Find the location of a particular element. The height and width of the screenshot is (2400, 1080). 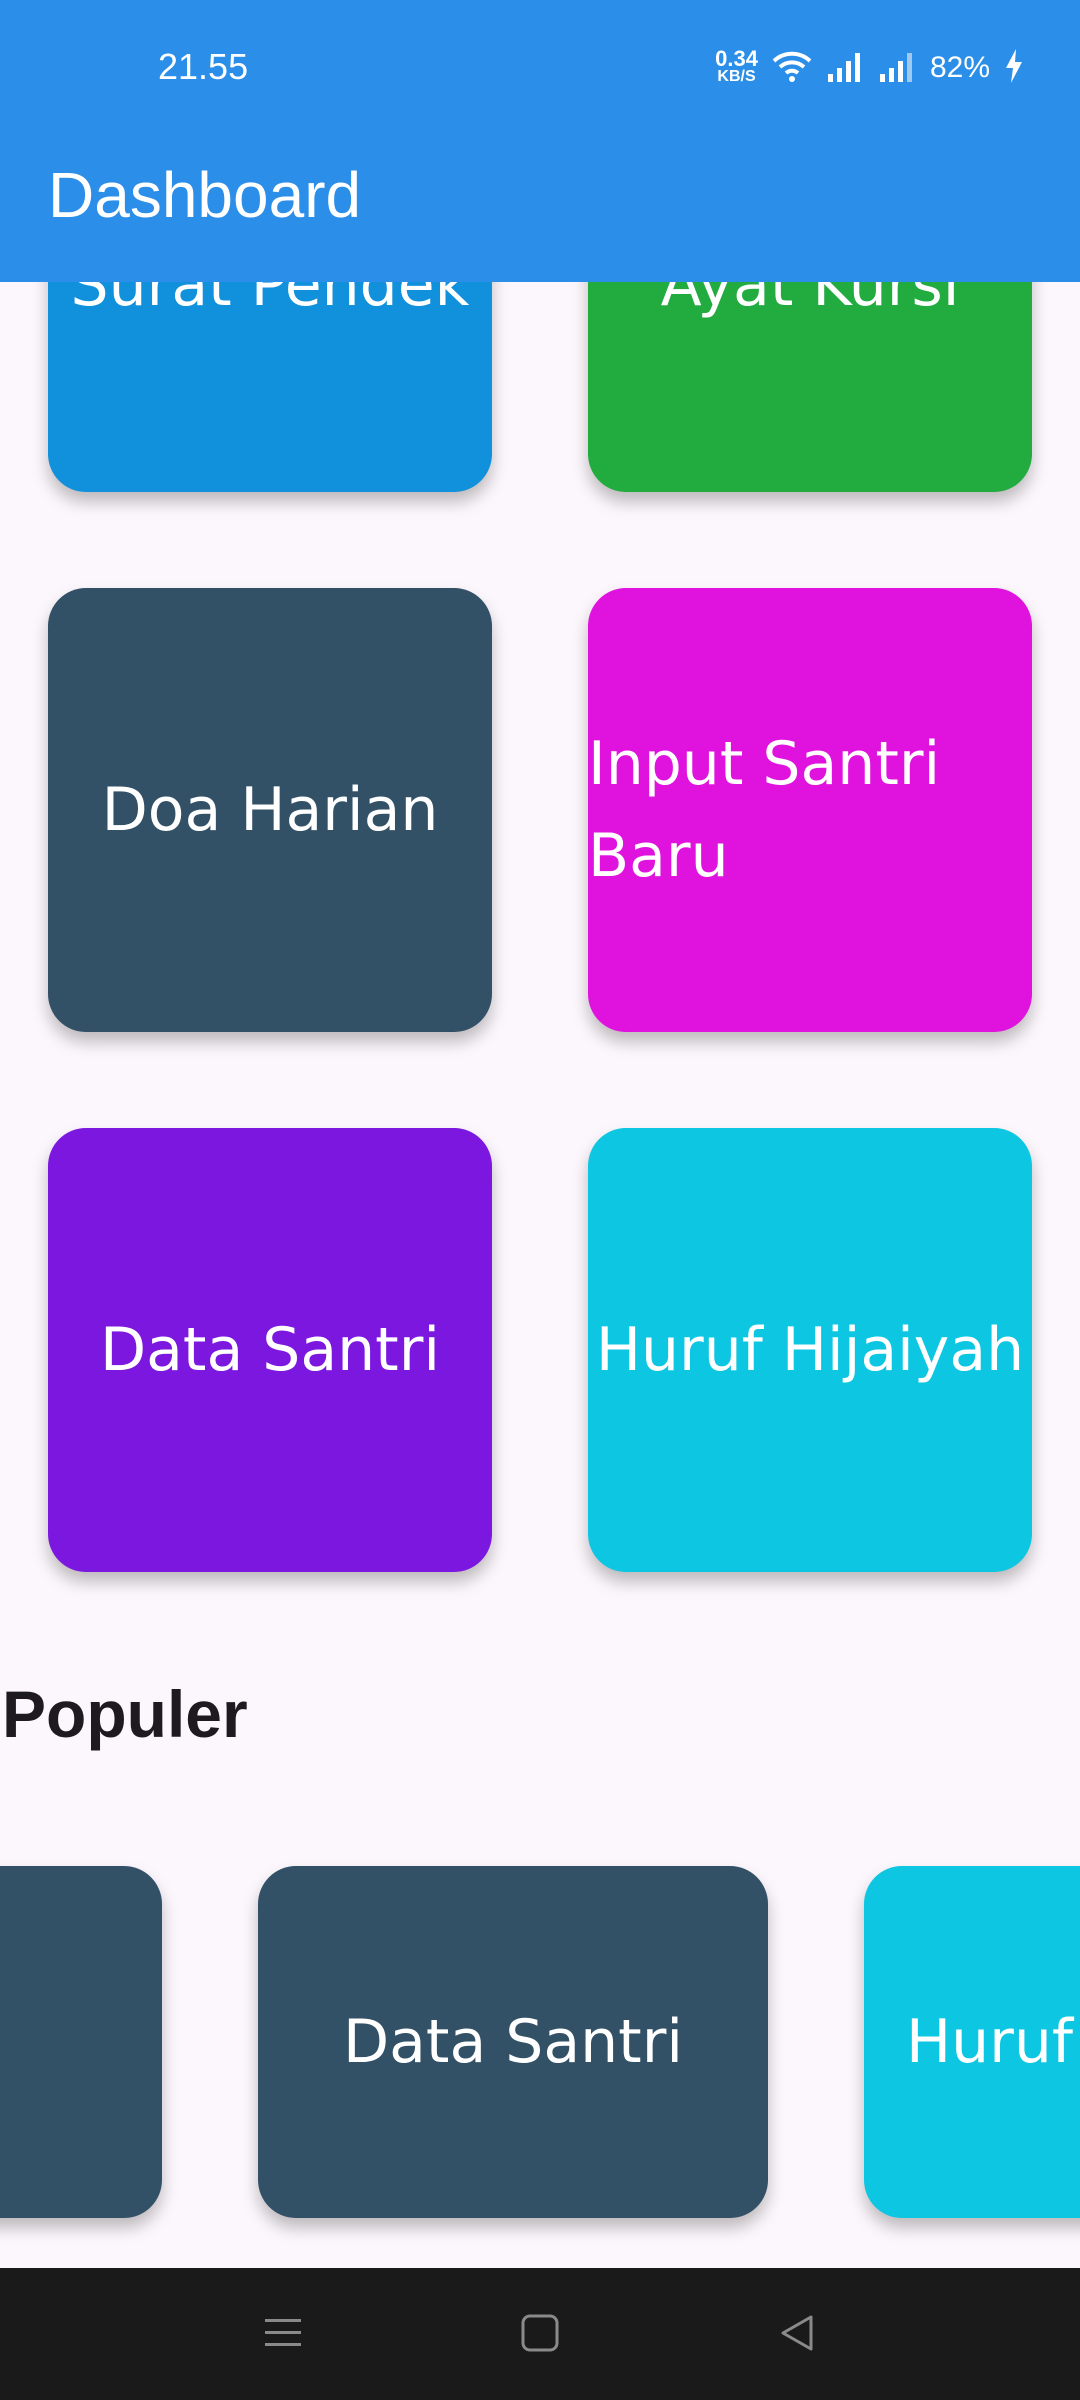

menu-tile-huruf-hijaiyah: Huruf Hijaiyah is located at coordinates (810, 1350).